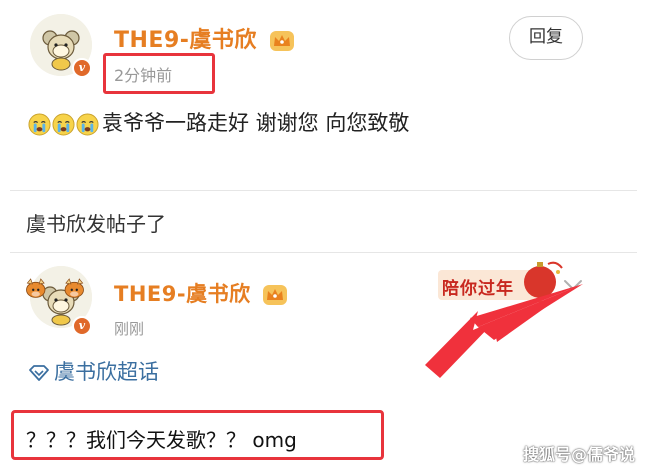  I want to click on diamond-icon, so click(39, 373).